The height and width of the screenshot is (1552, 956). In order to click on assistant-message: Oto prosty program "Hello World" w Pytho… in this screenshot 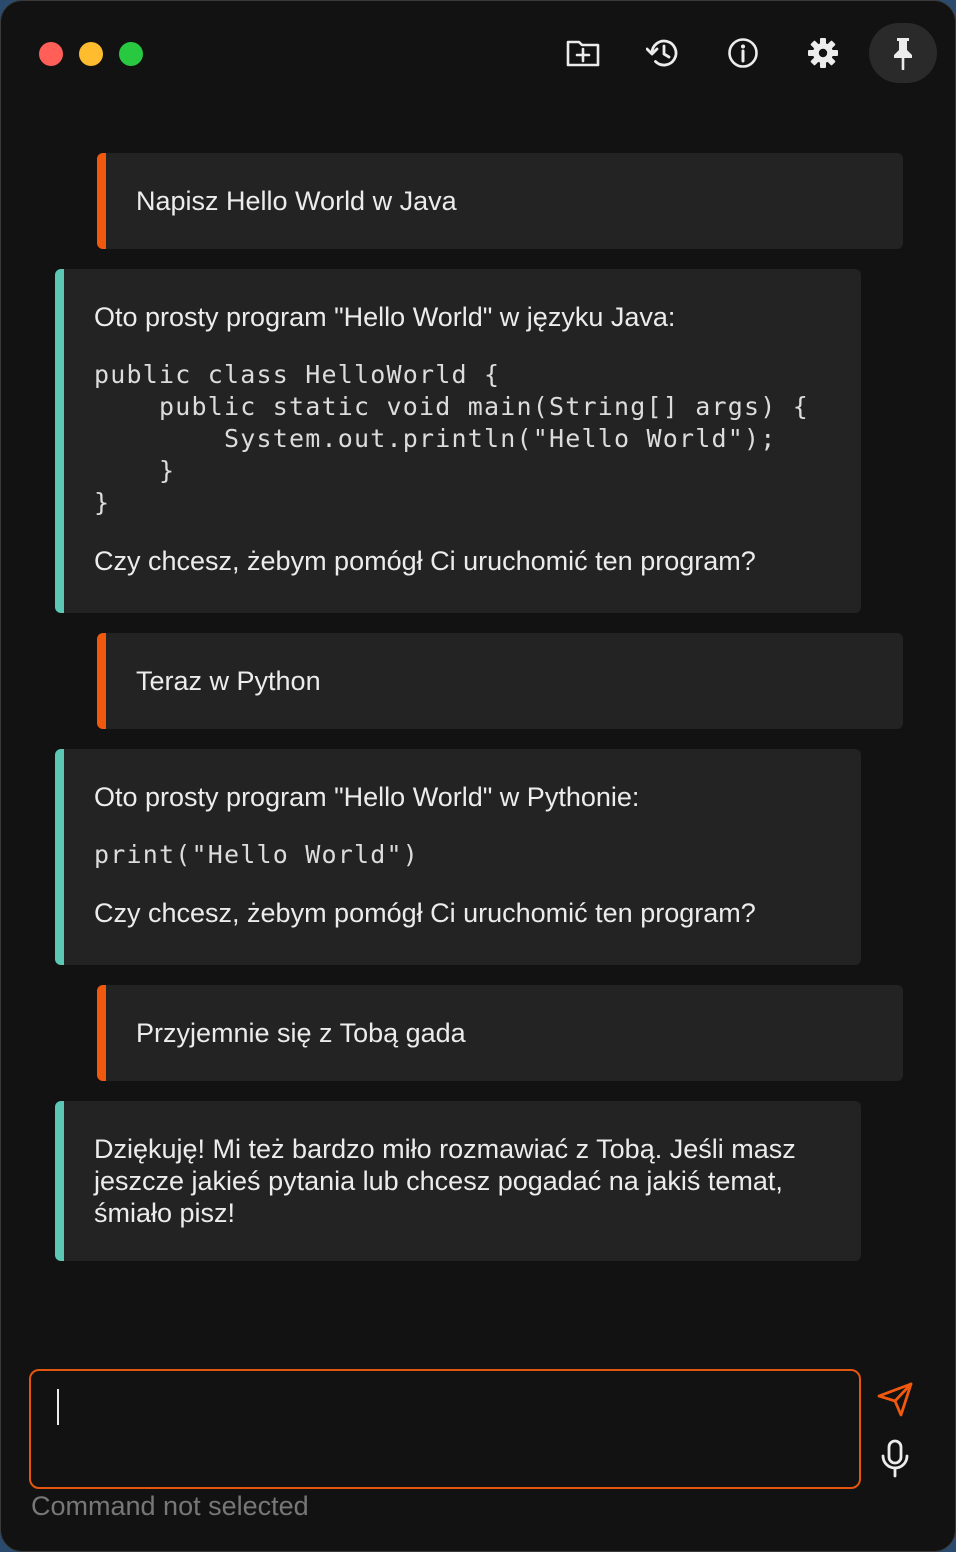, I will do `click(458, 857)`.